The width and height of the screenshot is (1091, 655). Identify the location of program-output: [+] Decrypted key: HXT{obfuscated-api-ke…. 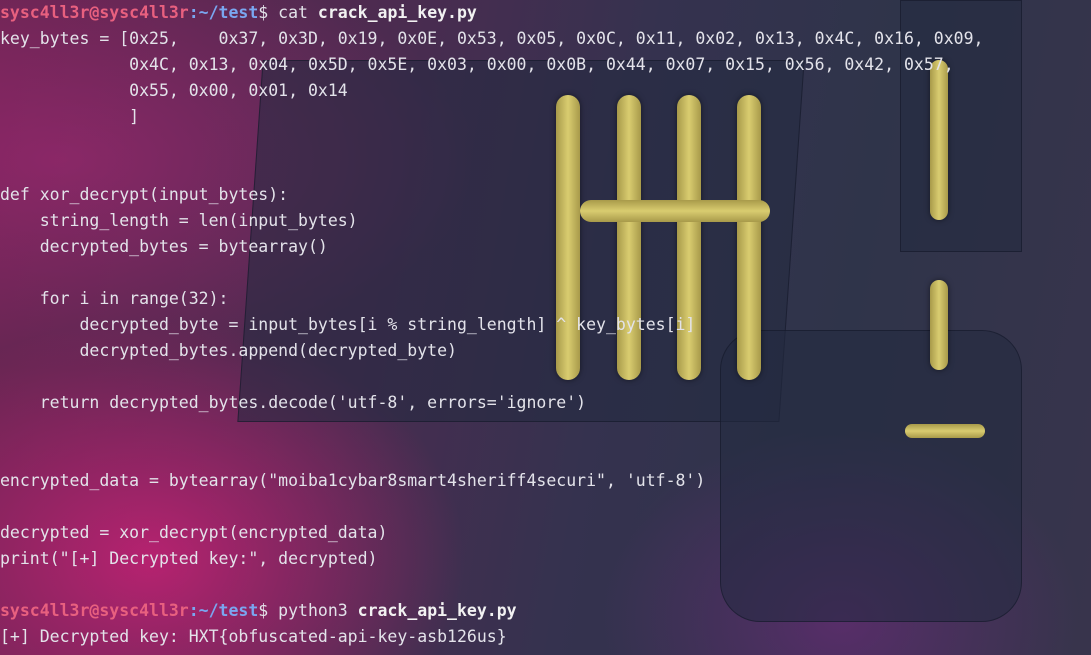
(253, 636).